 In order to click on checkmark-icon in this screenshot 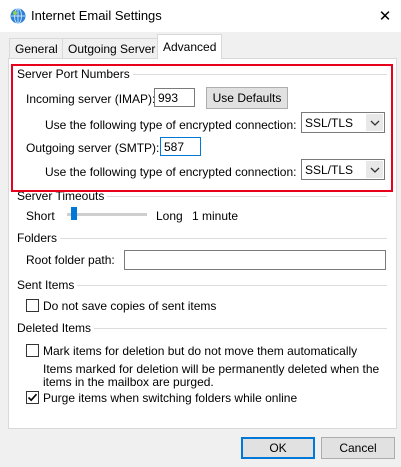, I will do `click(32, 397)`.